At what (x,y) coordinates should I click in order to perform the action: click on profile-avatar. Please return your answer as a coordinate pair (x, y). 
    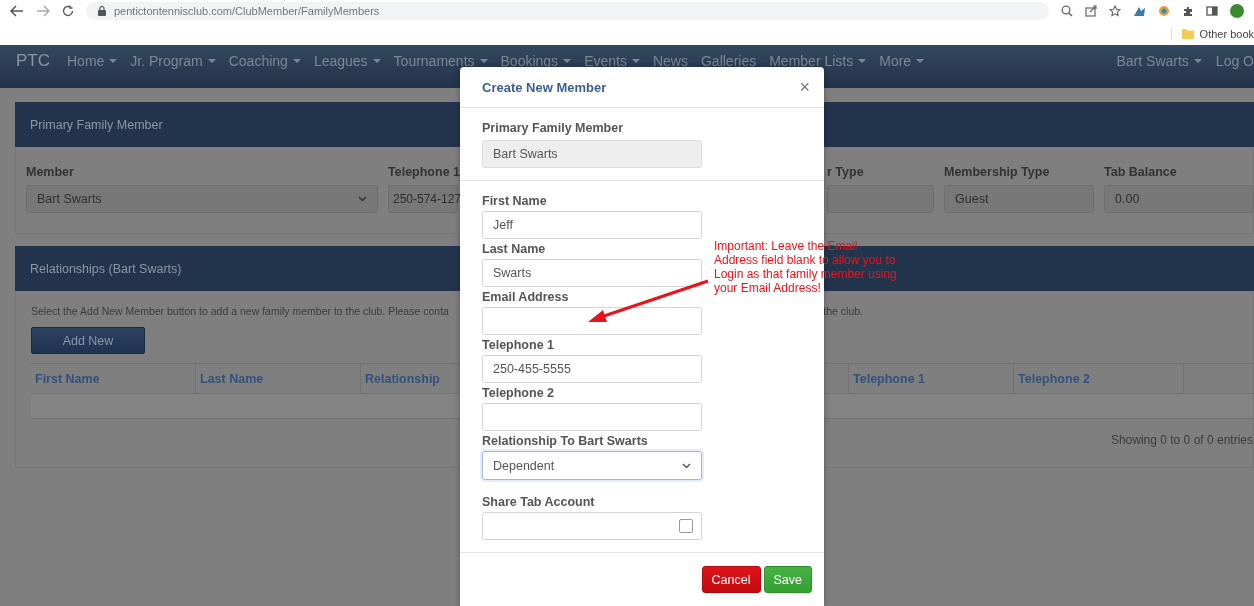
    Looking at the image, I should click on (1237, 11).